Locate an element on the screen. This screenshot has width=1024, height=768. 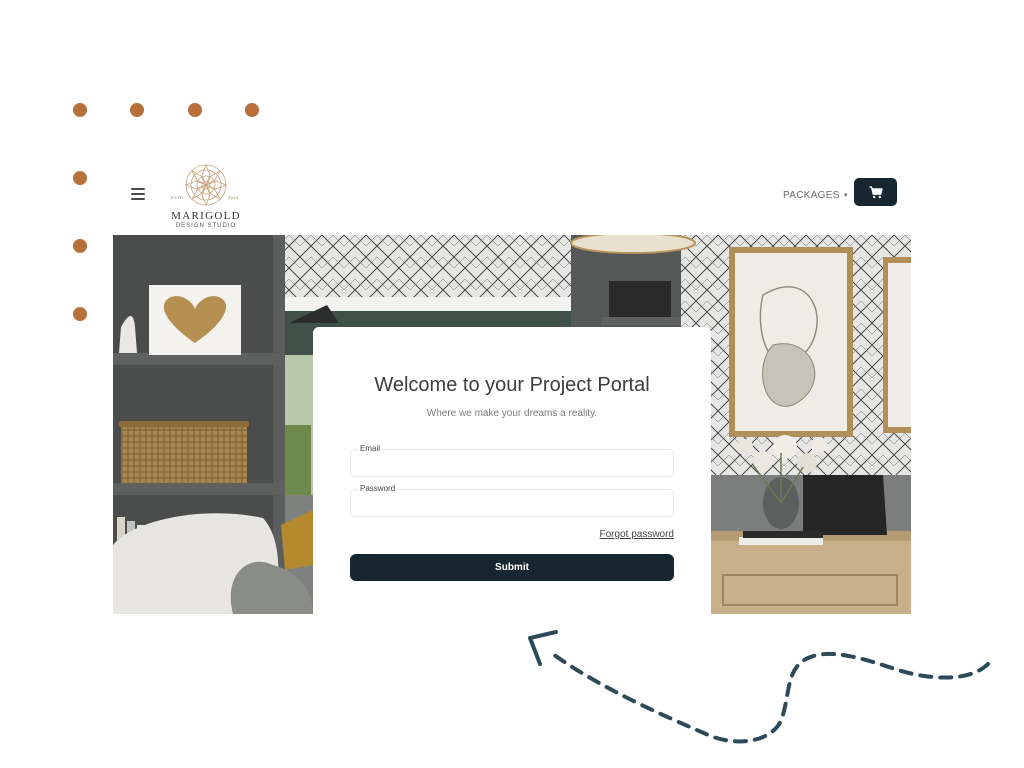
nav-packages: PACKAGES ▼ is located at coordinates (816, 195).